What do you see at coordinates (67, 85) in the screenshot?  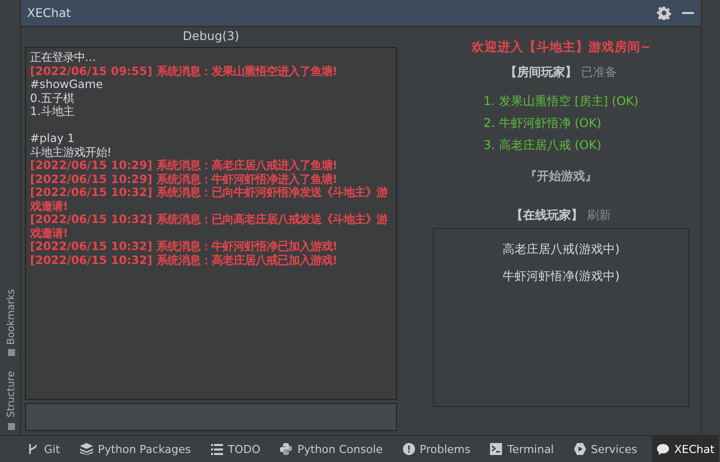 I see `log-line: #showGame` at bounding box center [67, 85].